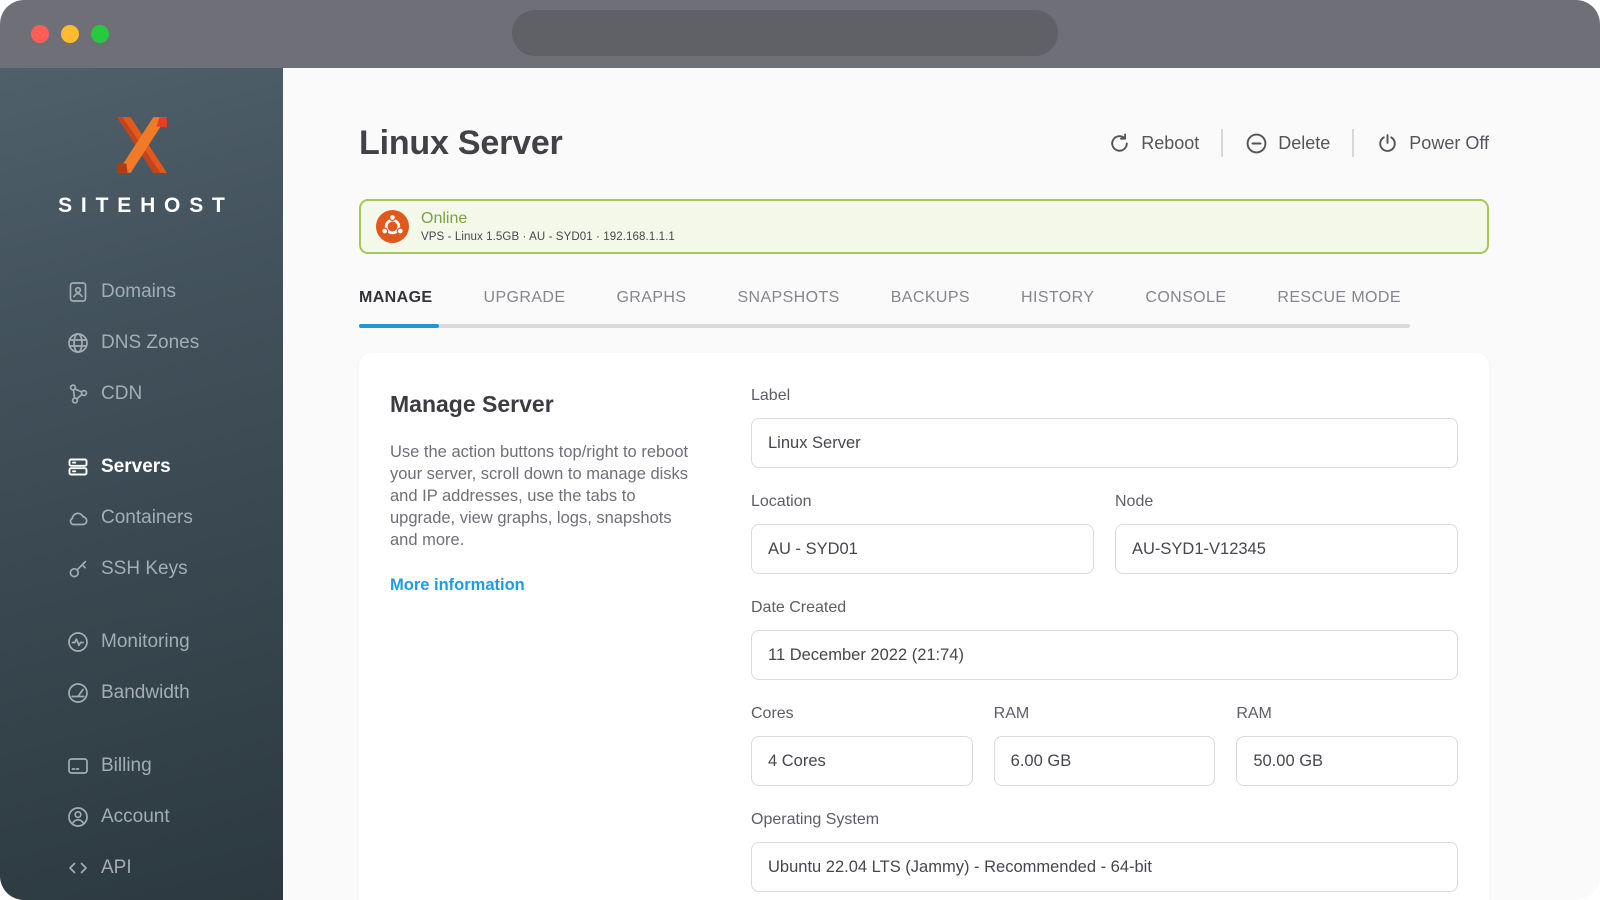 This screenshot has width=1600, height=900. I want to click on sidebar-item-account: Account, so click(174, 816).